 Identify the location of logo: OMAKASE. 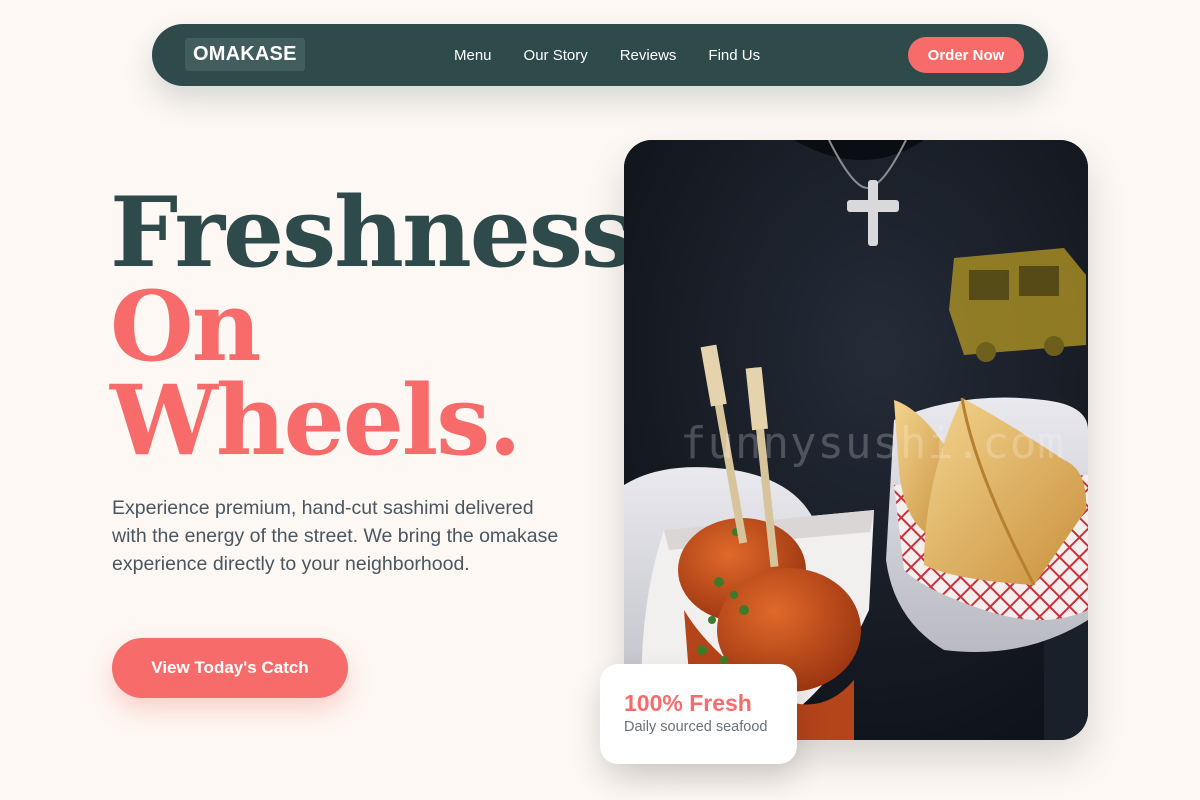
(245, 54).